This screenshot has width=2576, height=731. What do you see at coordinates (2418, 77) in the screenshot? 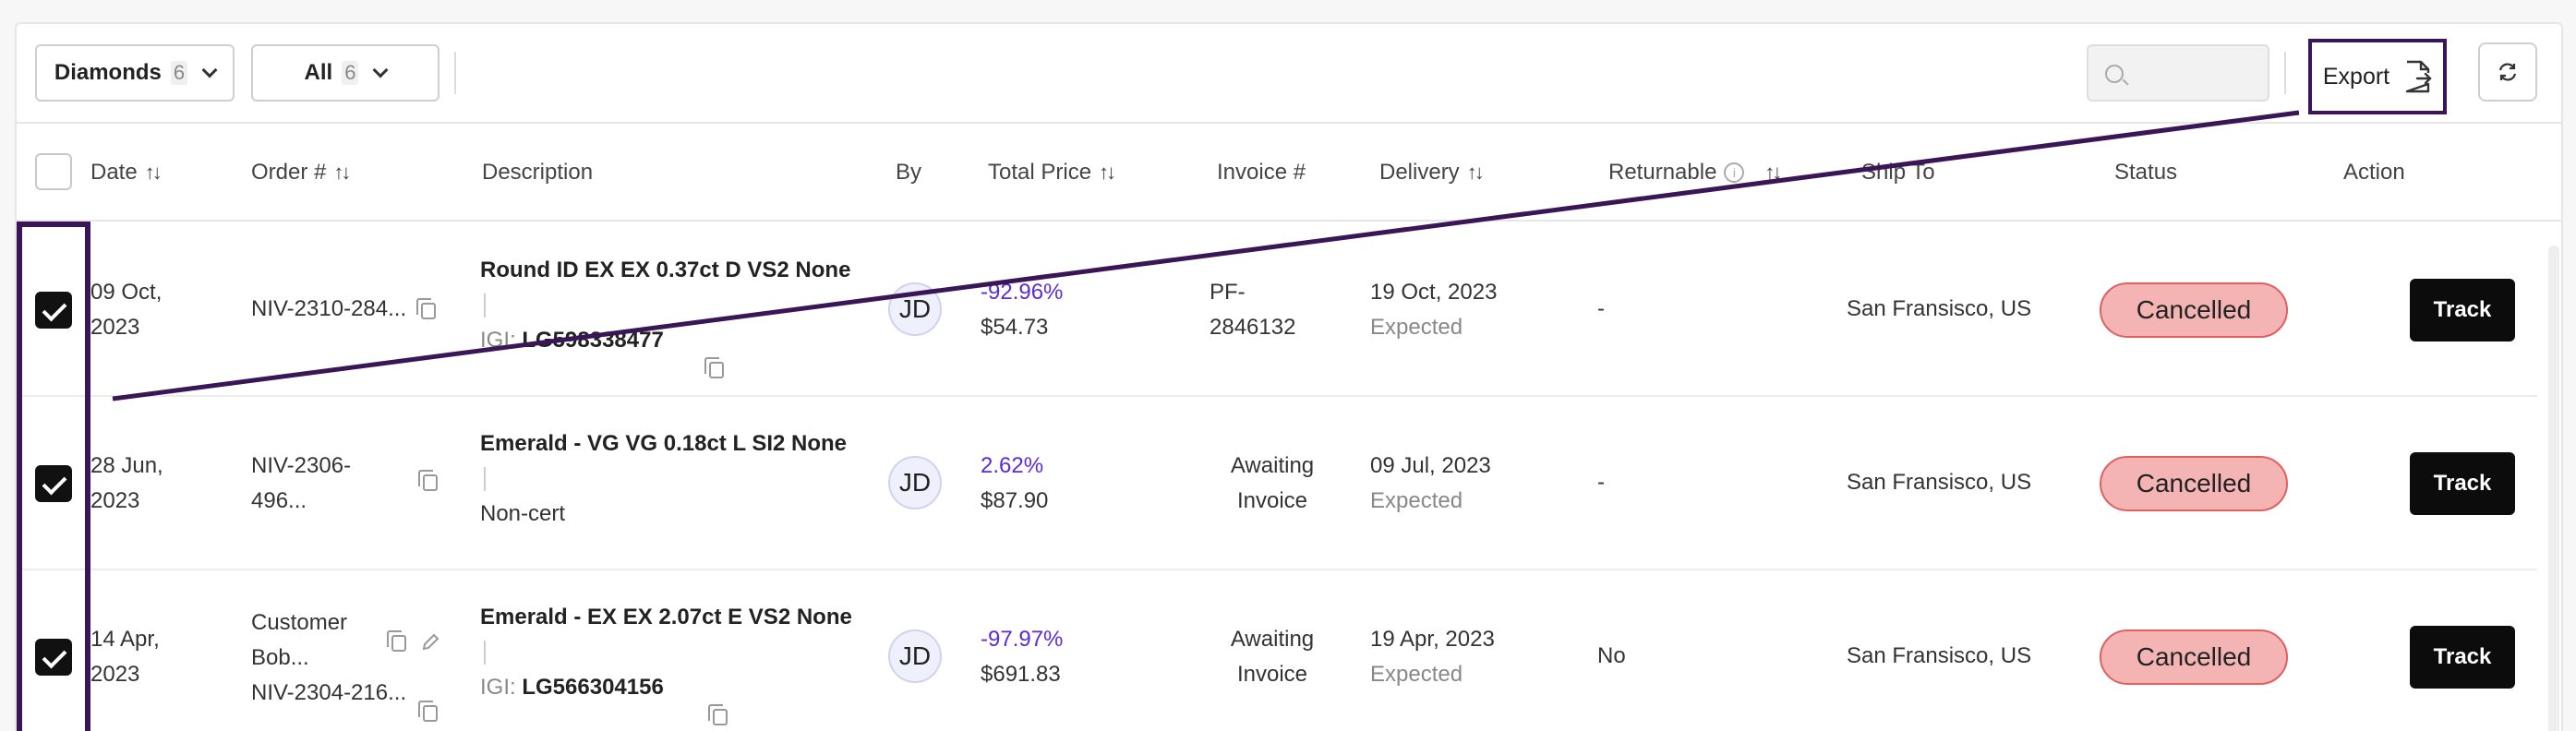
I see `file-export-icon` at bounding box center [2418, 77].